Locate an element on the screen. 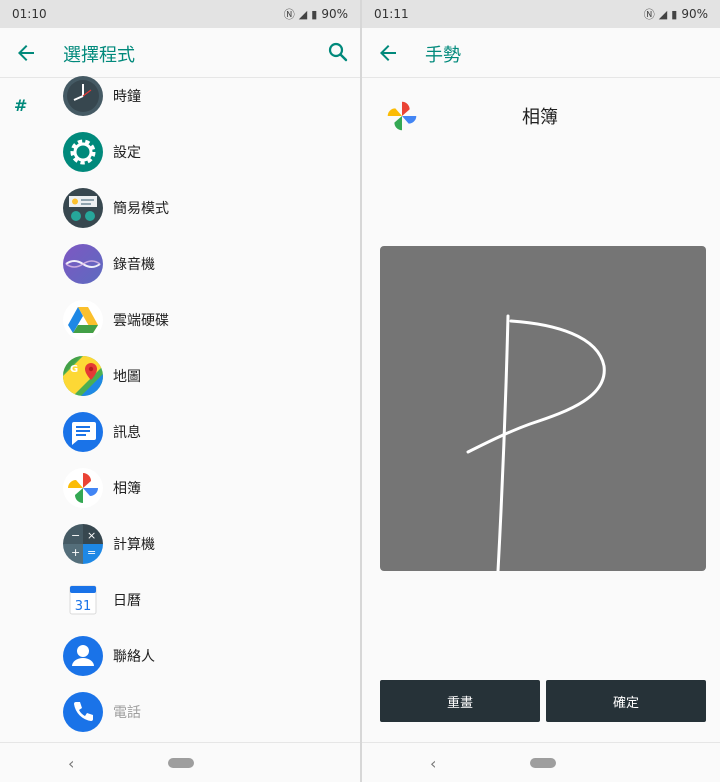 The height and width of the screenshot is (782, 720). phone-icon is located at coordinates (83, 712).